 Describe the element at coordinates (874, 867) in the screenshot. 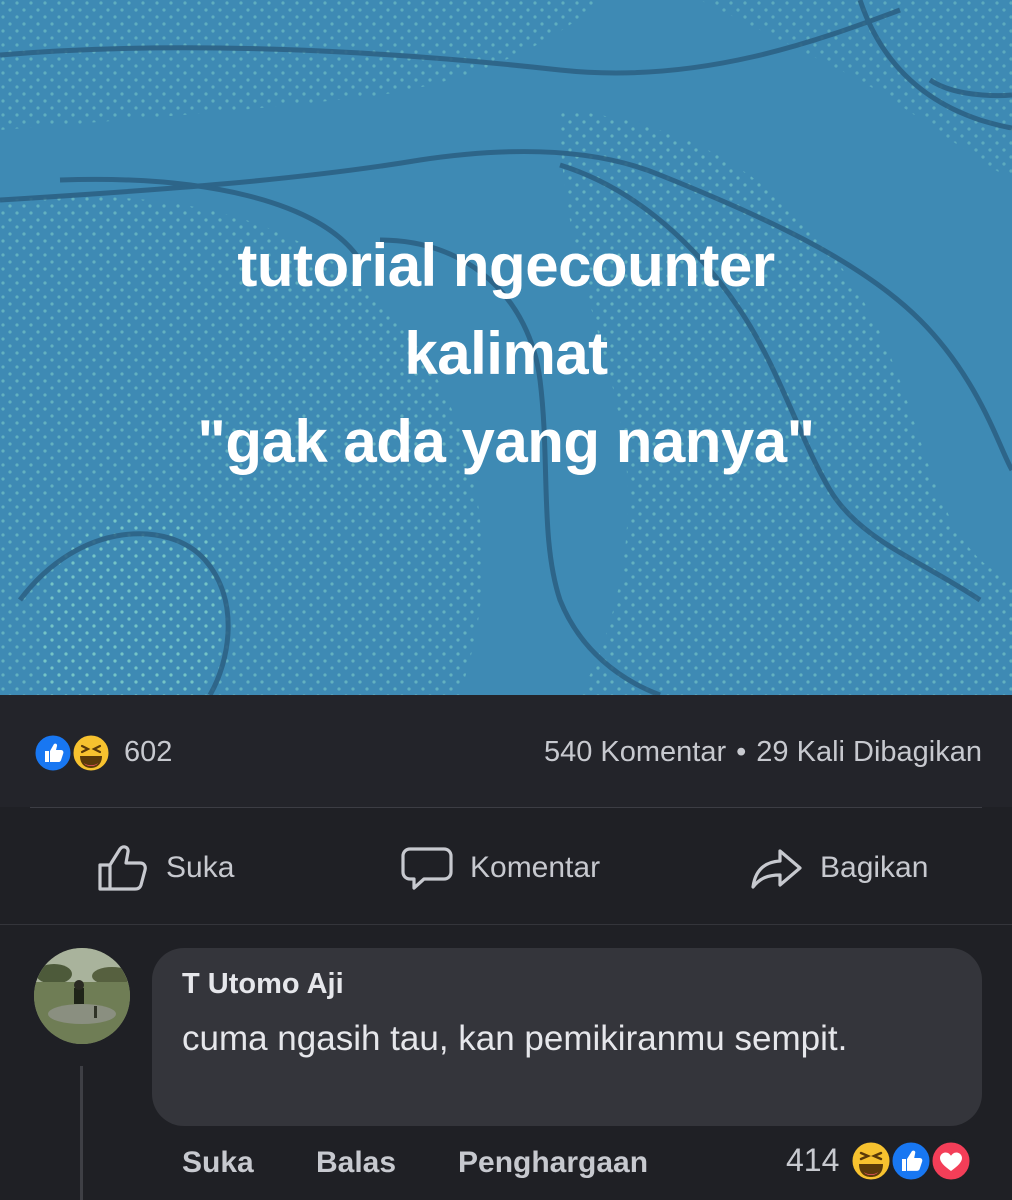

I see `share-label: Bagikan` at that location.